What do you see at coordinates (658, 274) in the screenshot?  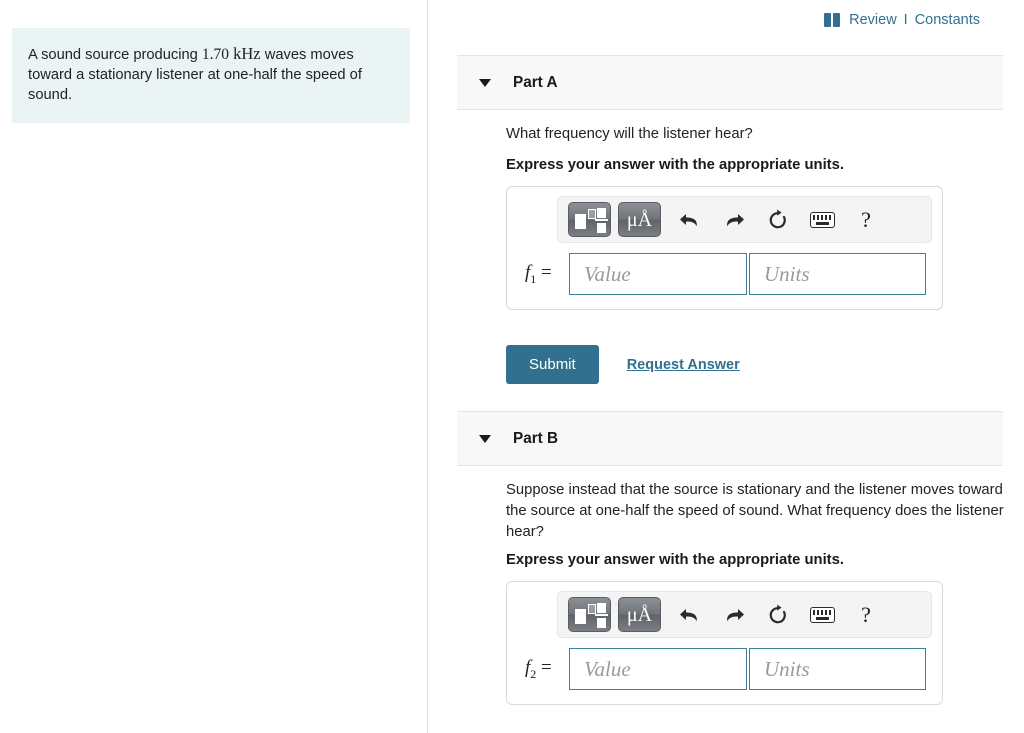 I see `part-a-value-input: Value` at bounding box center [658, 274].